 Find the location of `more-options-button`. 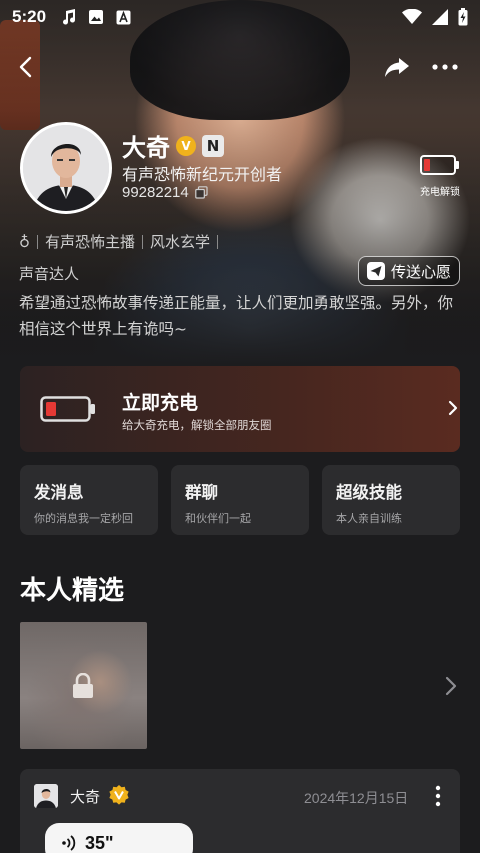

more-options-button is located at coordinates (445, 67).